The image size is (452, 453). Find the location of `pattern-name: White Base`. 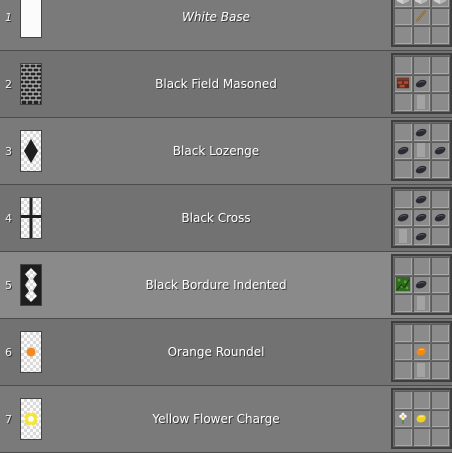

pattern-name: White Base is located at coordinates (216, 17).